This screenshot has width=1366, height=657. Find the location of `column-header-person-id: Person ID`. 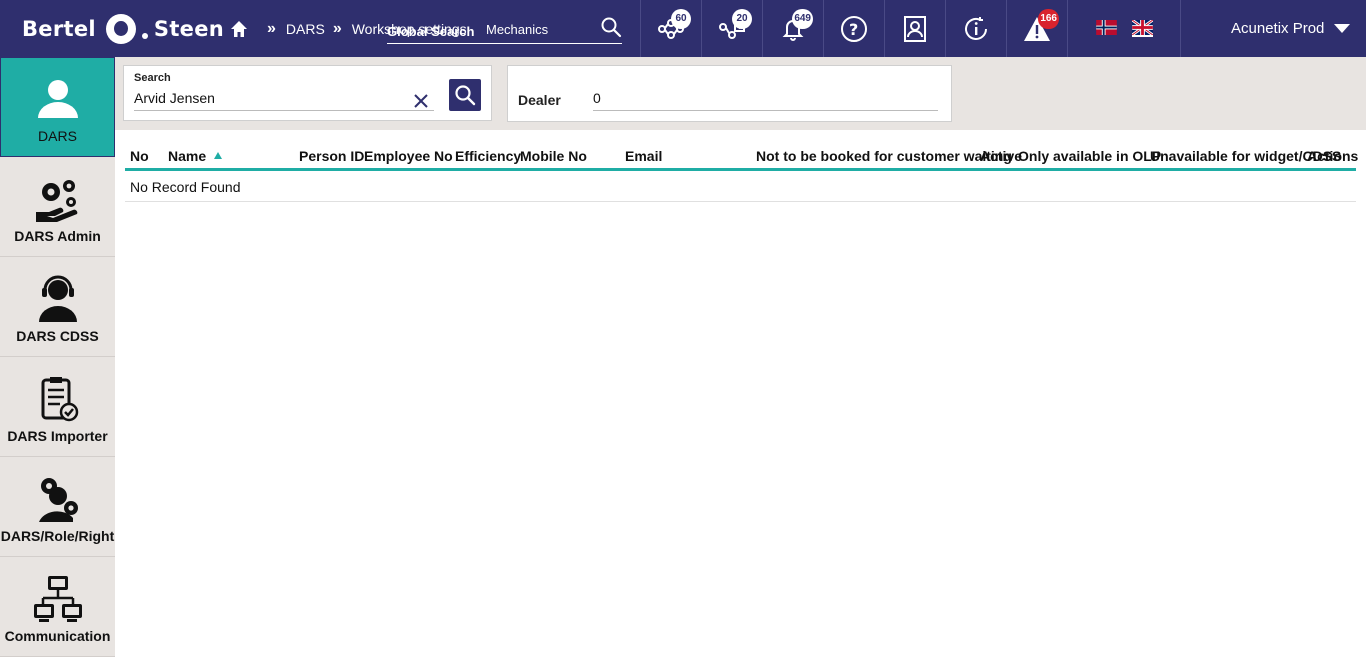

column-header-person-id: Person ID is located at coordinates (331, 156).